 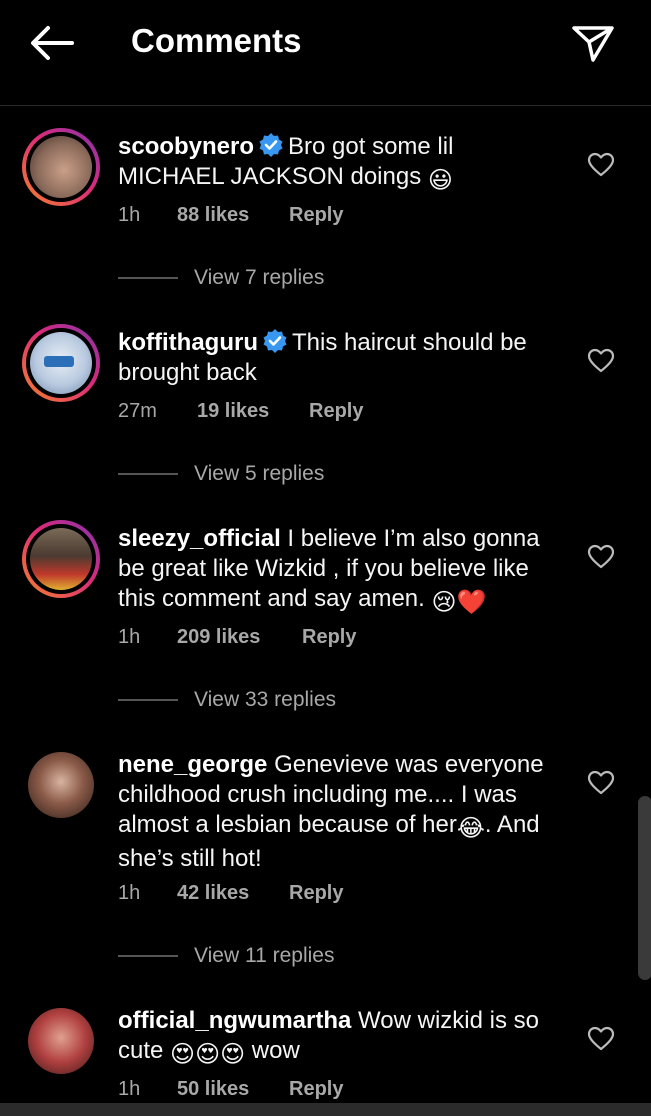 What do you see at coordinates (593, 43) in the screenshot?
I see `paper-plane-icon` at bounding box center [593, 43].